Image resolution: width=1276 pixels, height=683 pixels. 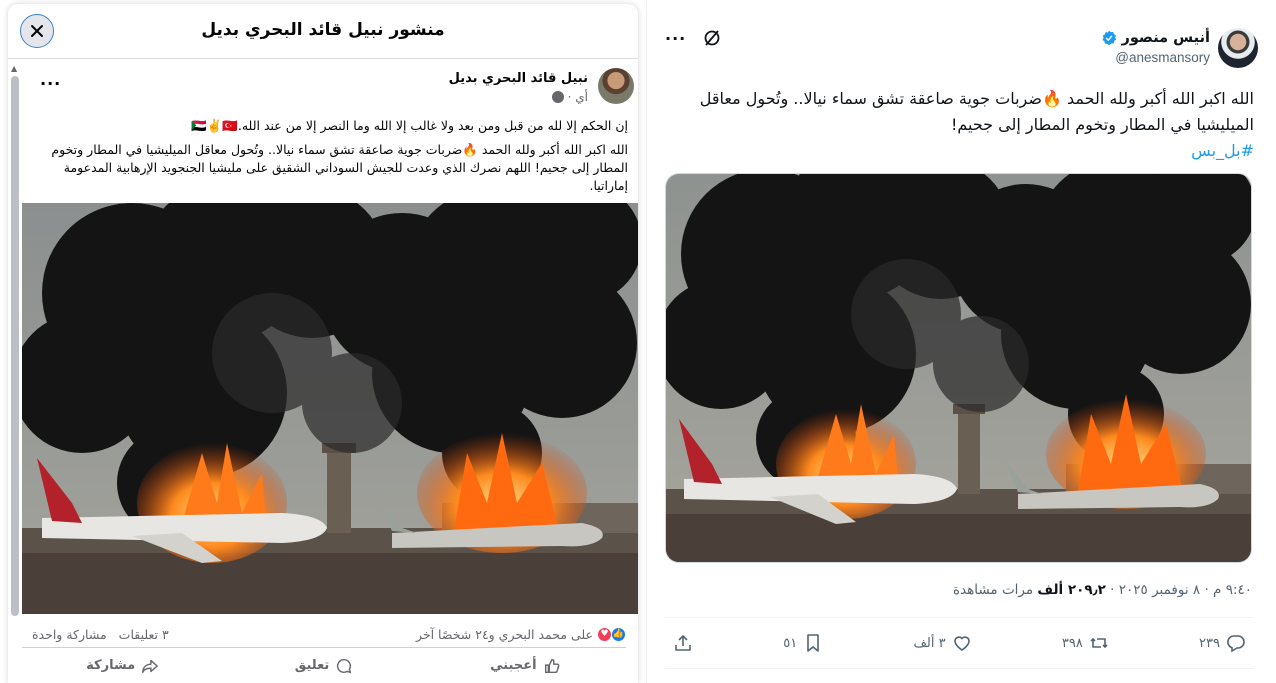 I want to click on display-name-row: أنيس منصور, so click(x=1155, y=38).